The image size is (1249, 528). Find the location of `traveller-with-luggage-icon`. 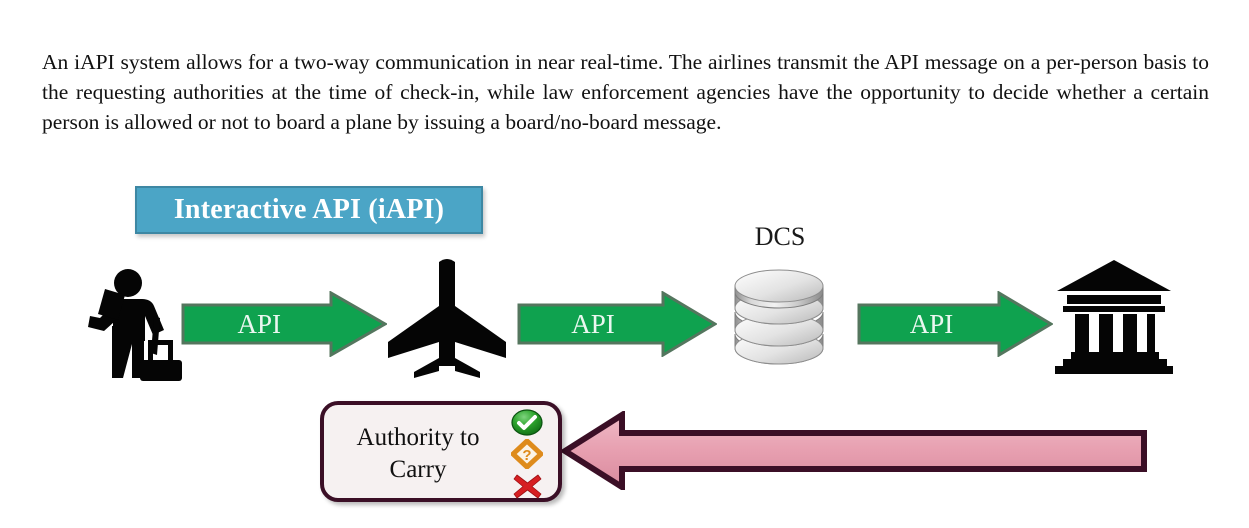

traveller-with-luggage-icon is located at coordinates (122, 318).